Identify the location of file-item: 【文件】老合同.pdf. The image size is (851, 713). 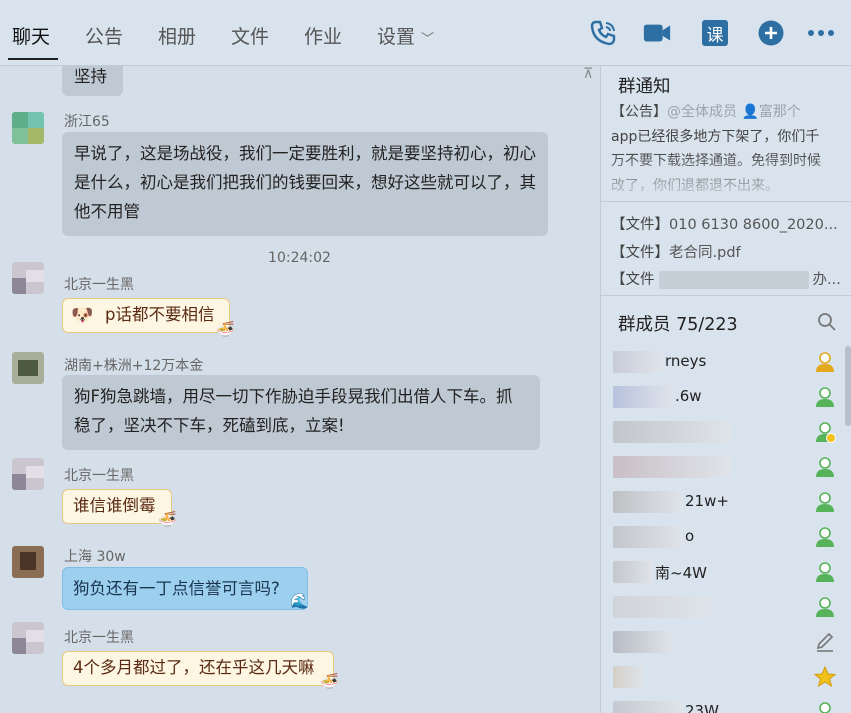
(676, 251).